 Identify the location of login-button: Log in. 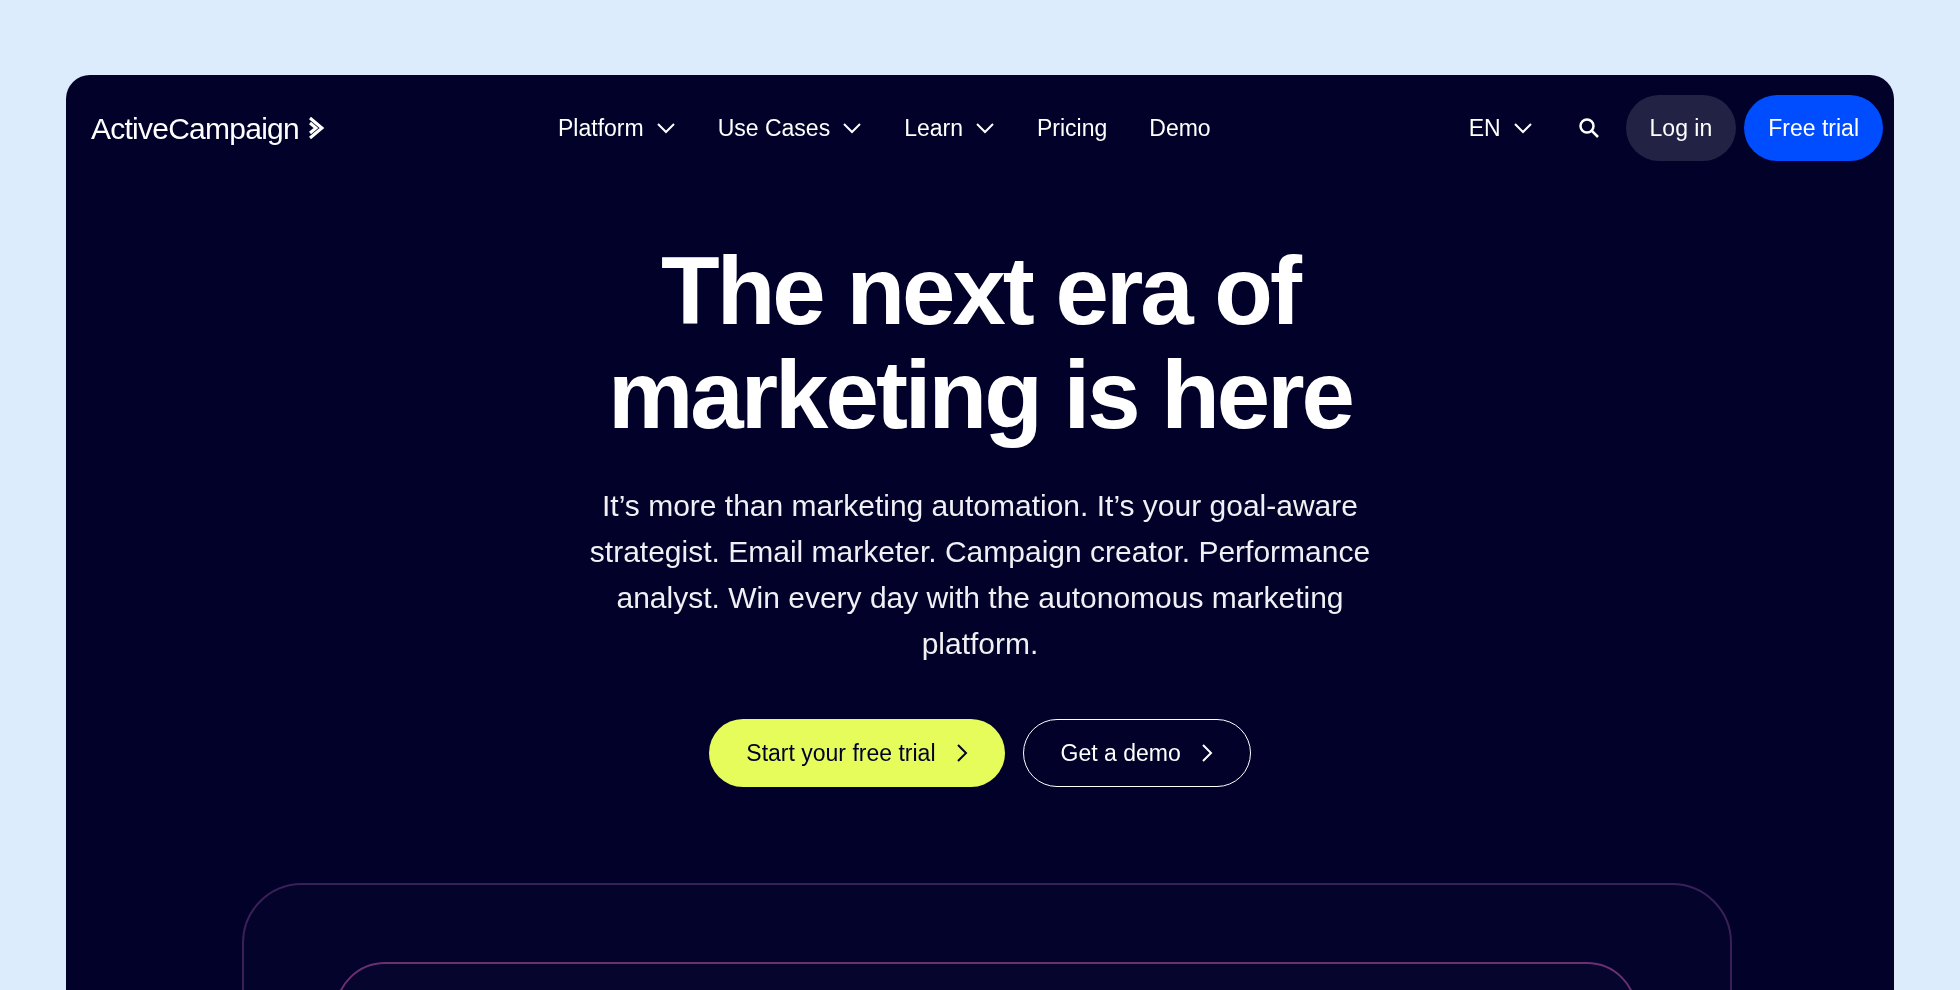
(1681, 128).